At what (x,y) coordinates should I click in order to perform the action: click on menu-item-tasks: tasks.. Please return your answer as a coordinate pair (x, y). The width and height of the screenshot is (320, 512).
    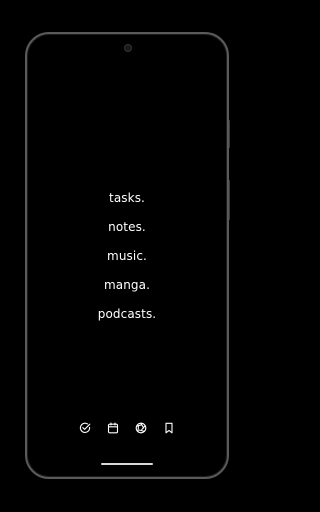
    Looking at the image, I should click on (127, 198).